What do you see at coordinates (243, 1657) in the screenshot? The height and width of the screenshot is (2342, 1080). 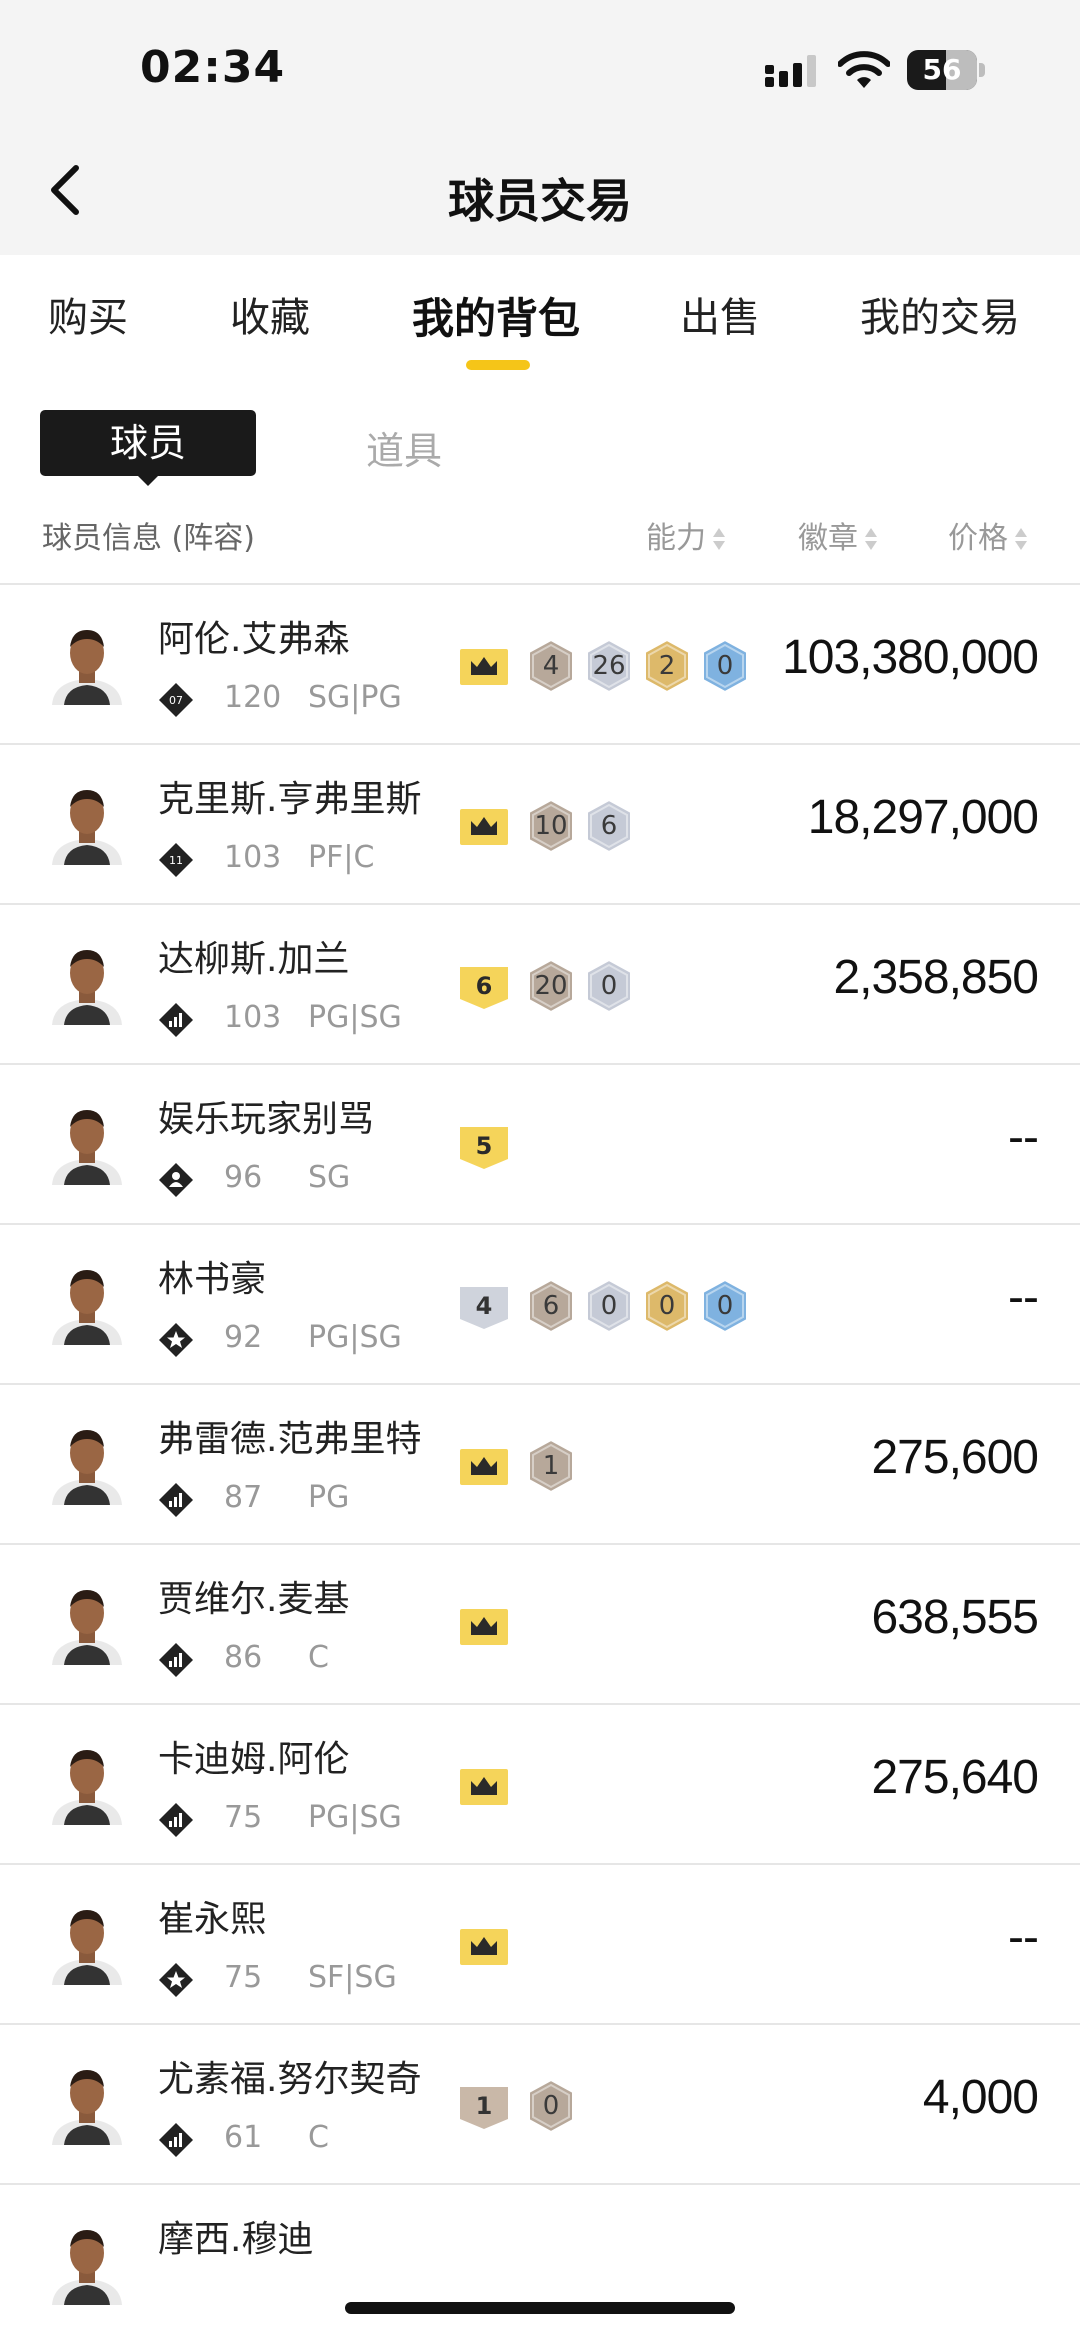 I see `player-rating: 86` at bounding box center [243, 1657].